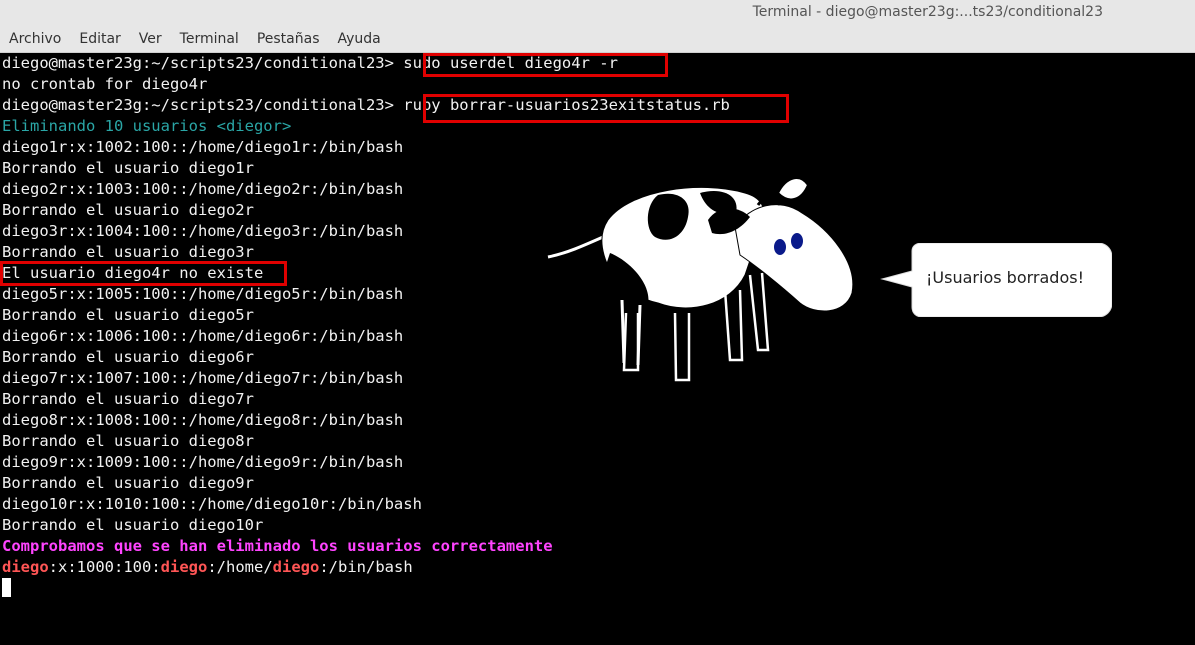 The image size is (1195, 645). What do you see at coordinates (147, 126) in the screenshot?
I see `info-line: Eliminando 10 usuarios <diegor>` at bounding box center [147, 126].